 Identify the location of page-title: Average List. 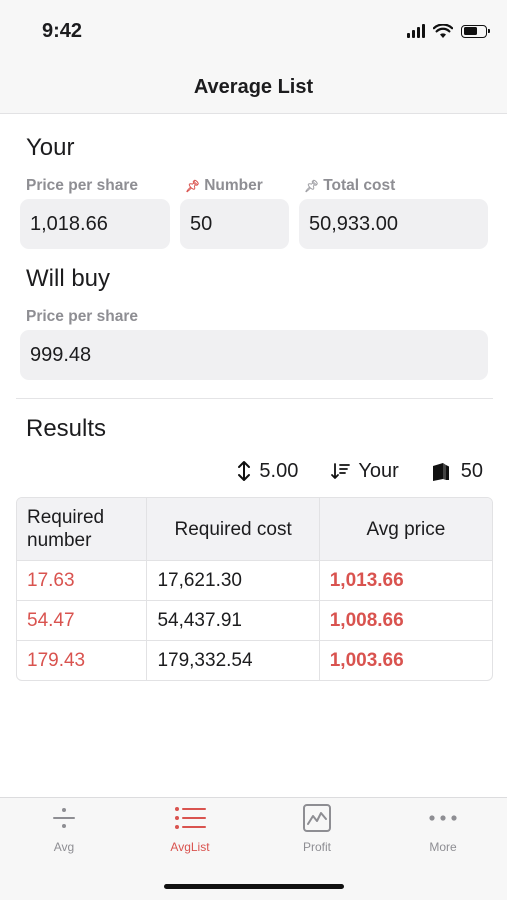
(253, 87).